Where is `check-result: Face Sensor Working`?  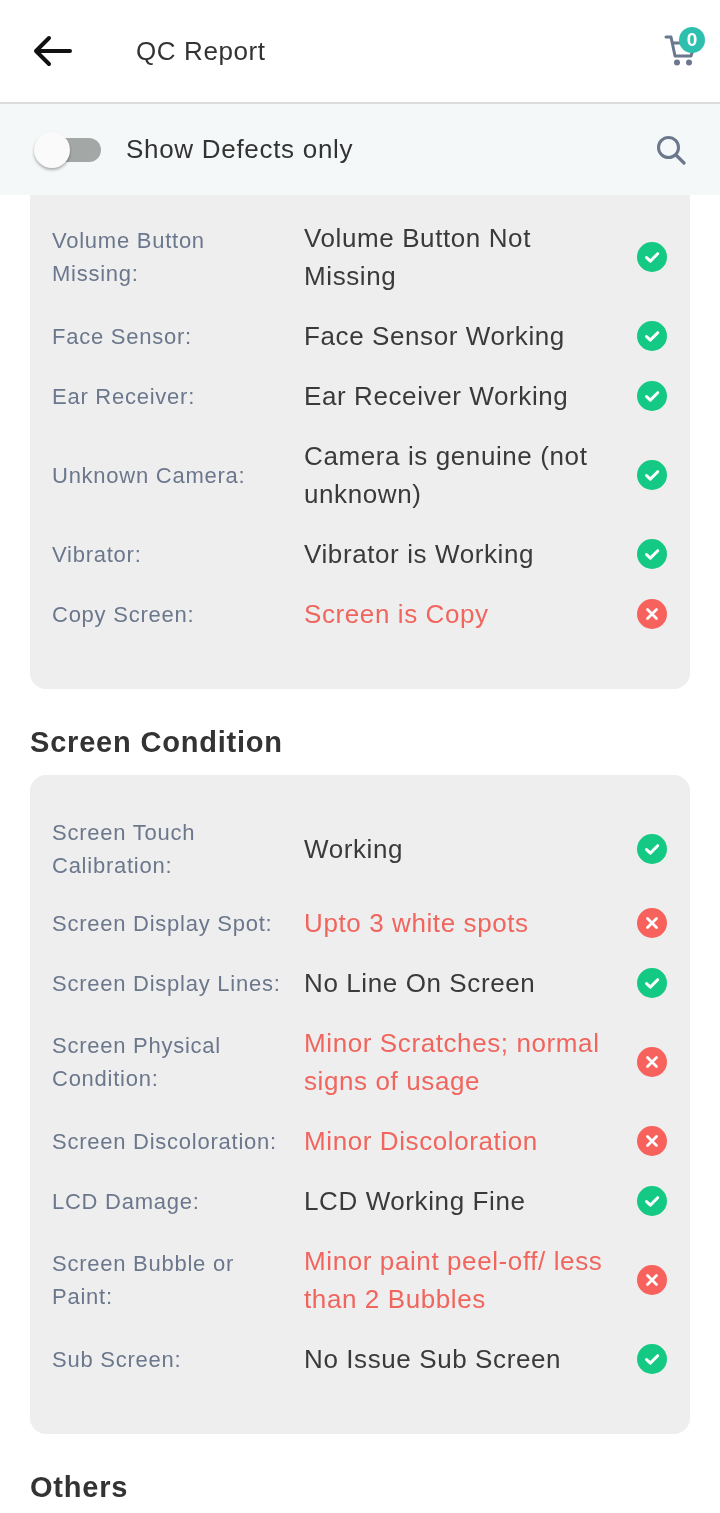 check-result: Face Sensor Working is located at coordinates (435, 336).